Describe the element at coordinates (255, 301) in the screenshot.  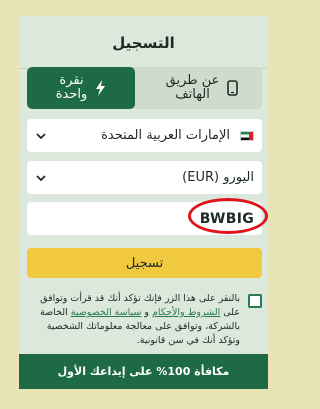
I see `consent-checkbox` at that location.